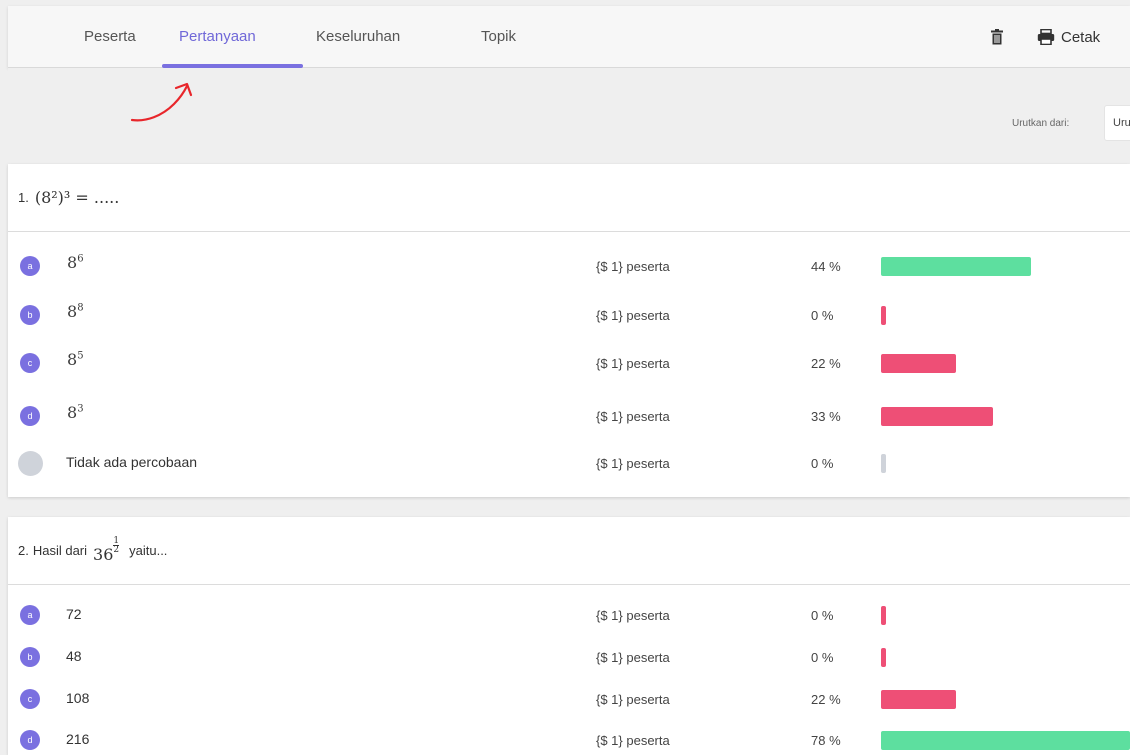  What do you see at coordinates (1041, 123) in the screenshot?
I see `sort-label: Urutkan dari:` at bounding box center [1041, 123].